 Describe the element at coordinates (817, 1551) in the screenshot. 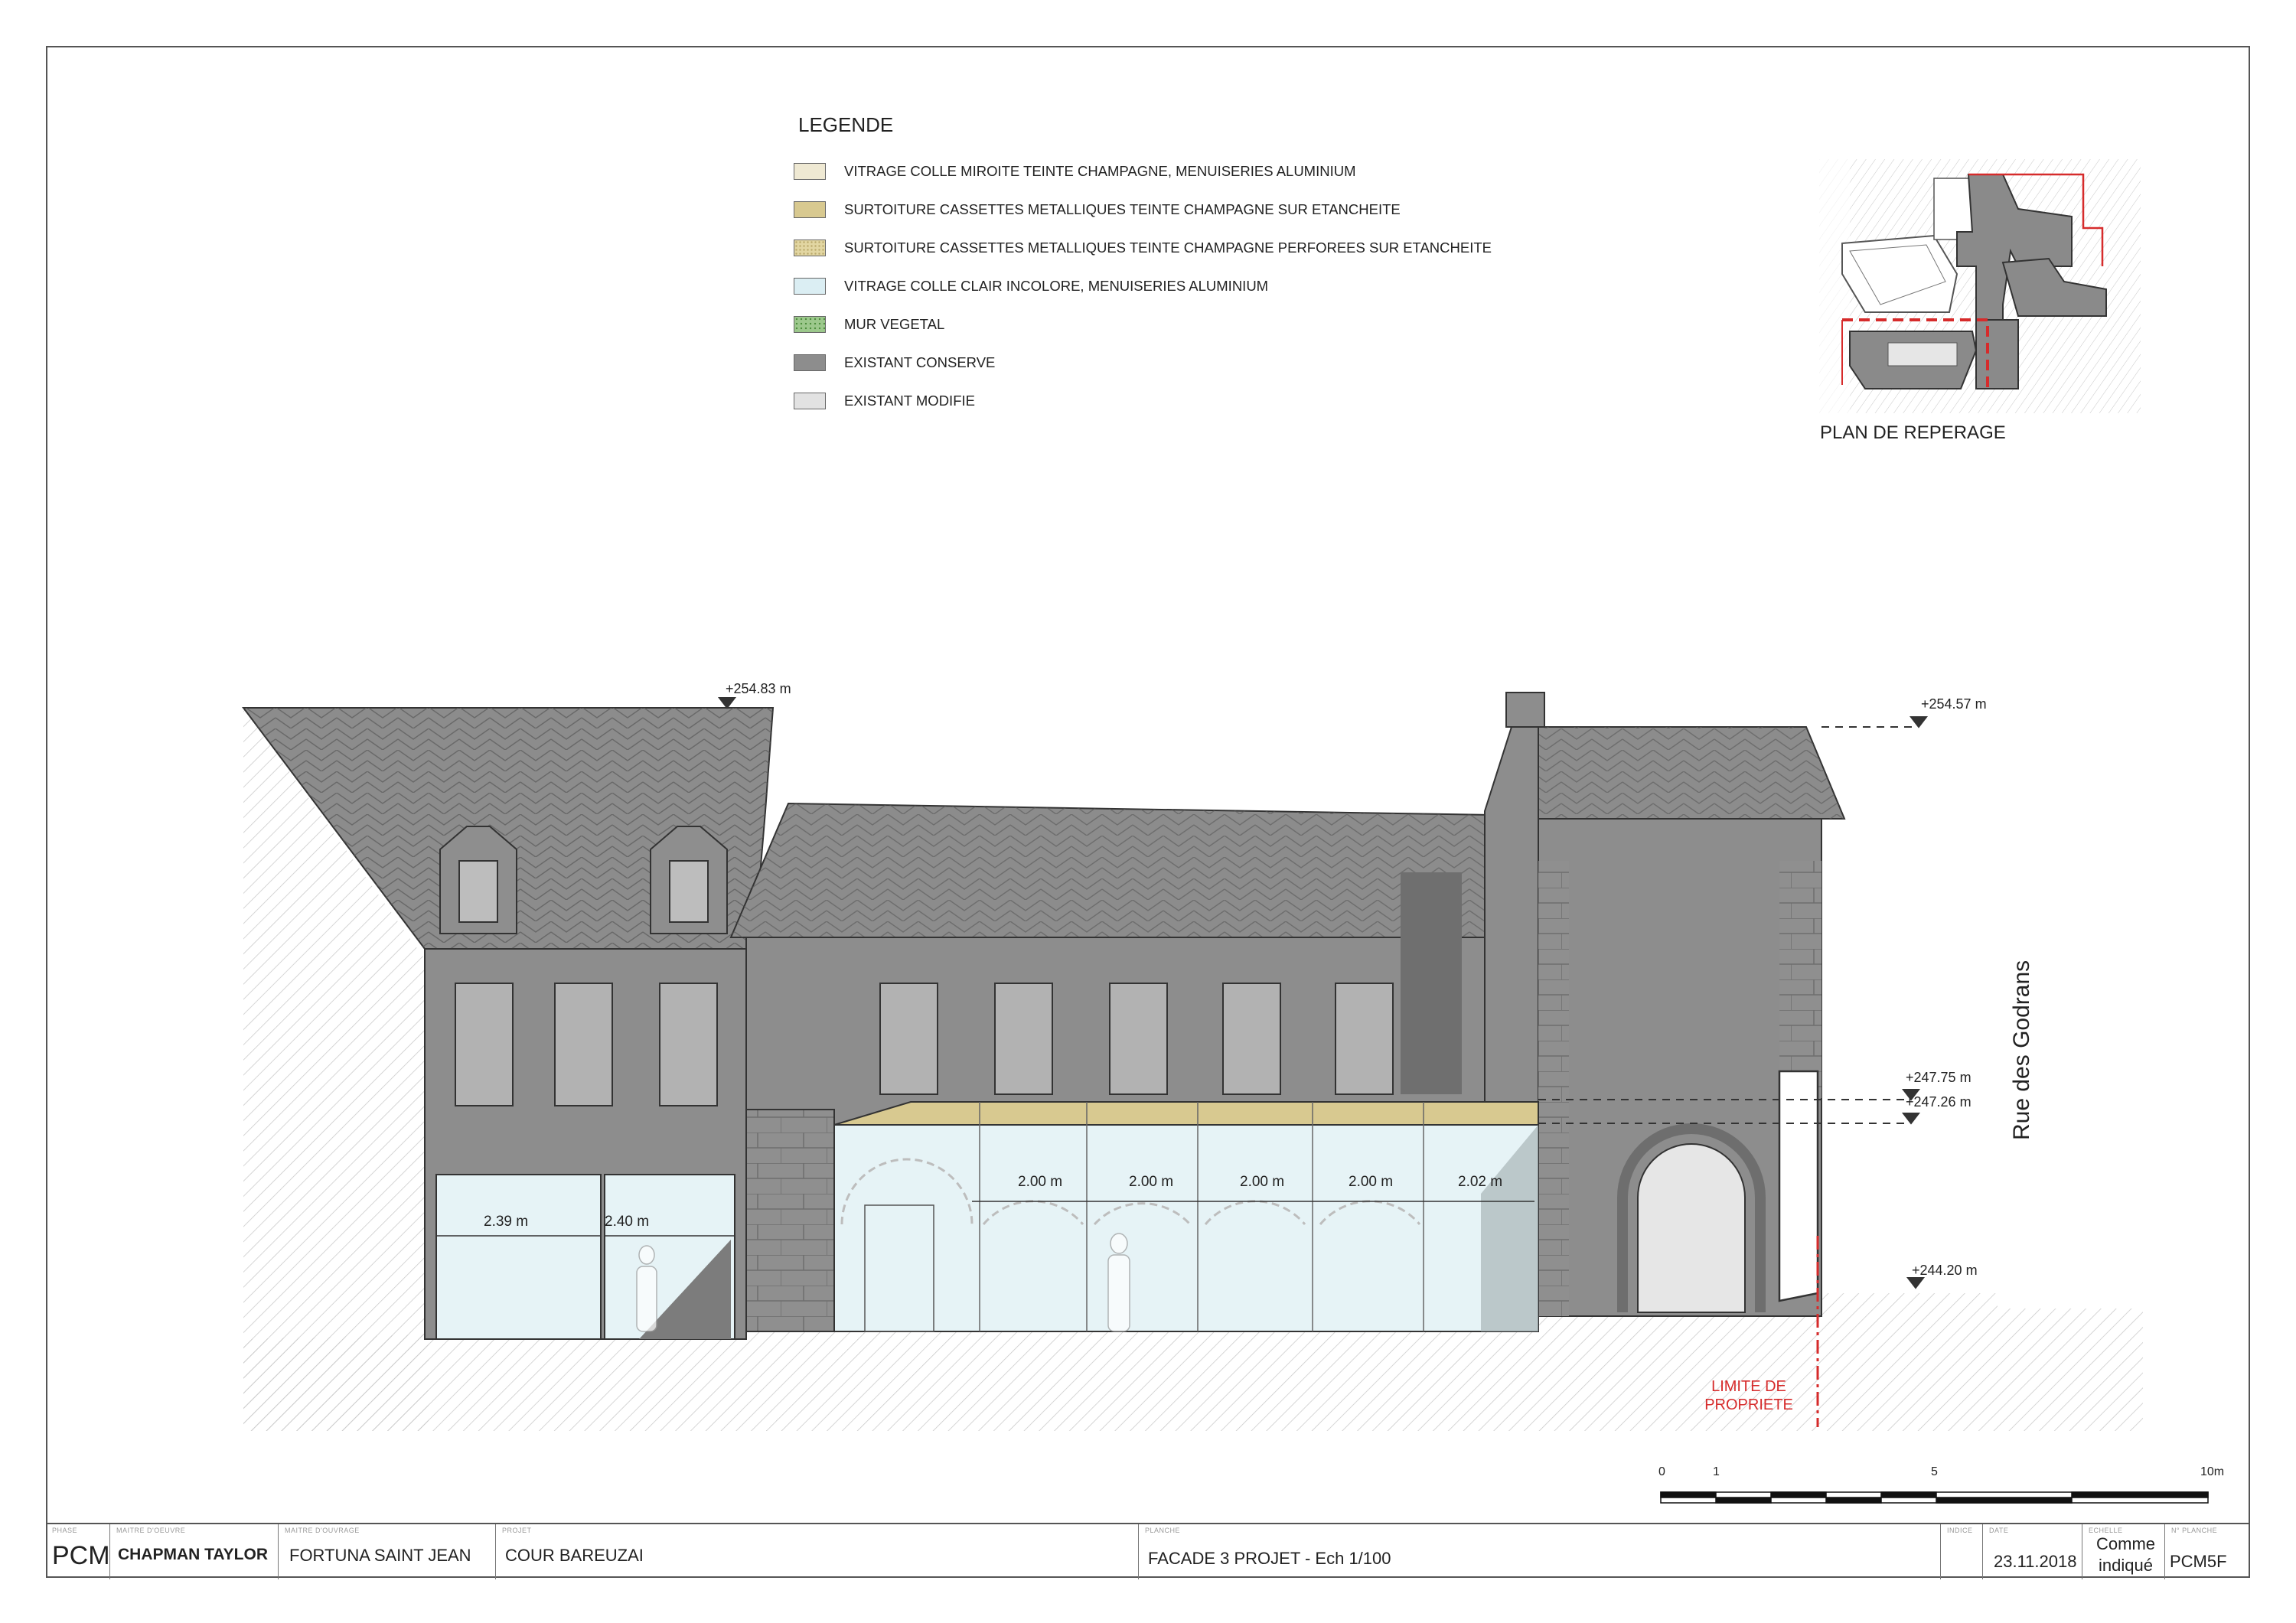

I see `tb-projet: PROJET COUR BAREUZAI` at that location.